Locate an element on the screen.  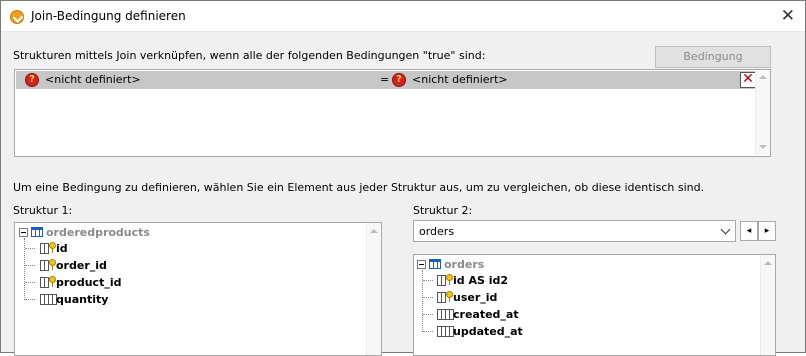
structure2-selected-value: orders is located at coordinates (437, 231).